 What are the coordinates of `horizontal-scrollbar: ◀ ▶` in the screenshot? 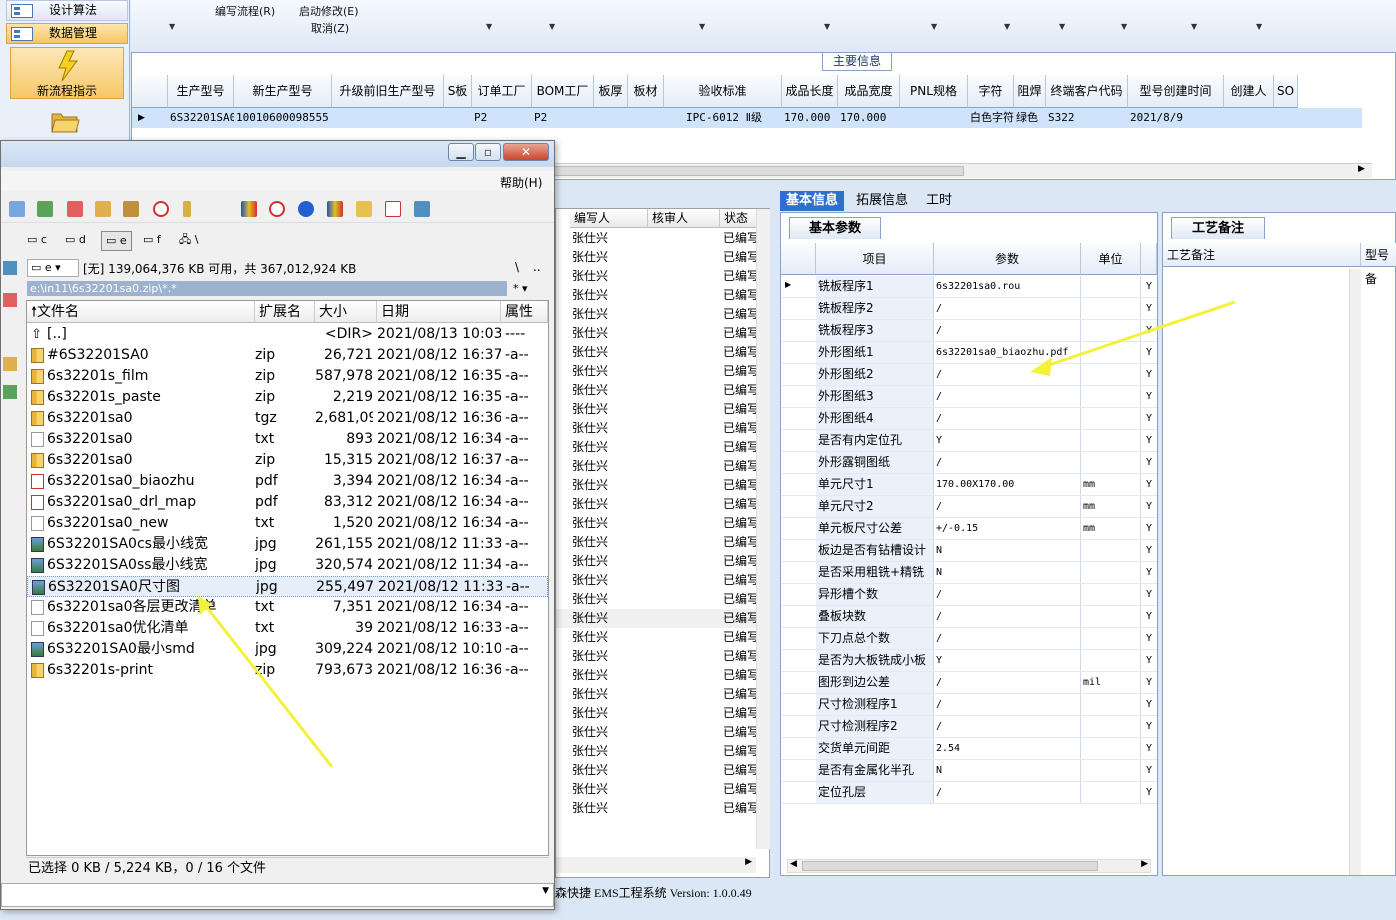 It's located at (969, 866).